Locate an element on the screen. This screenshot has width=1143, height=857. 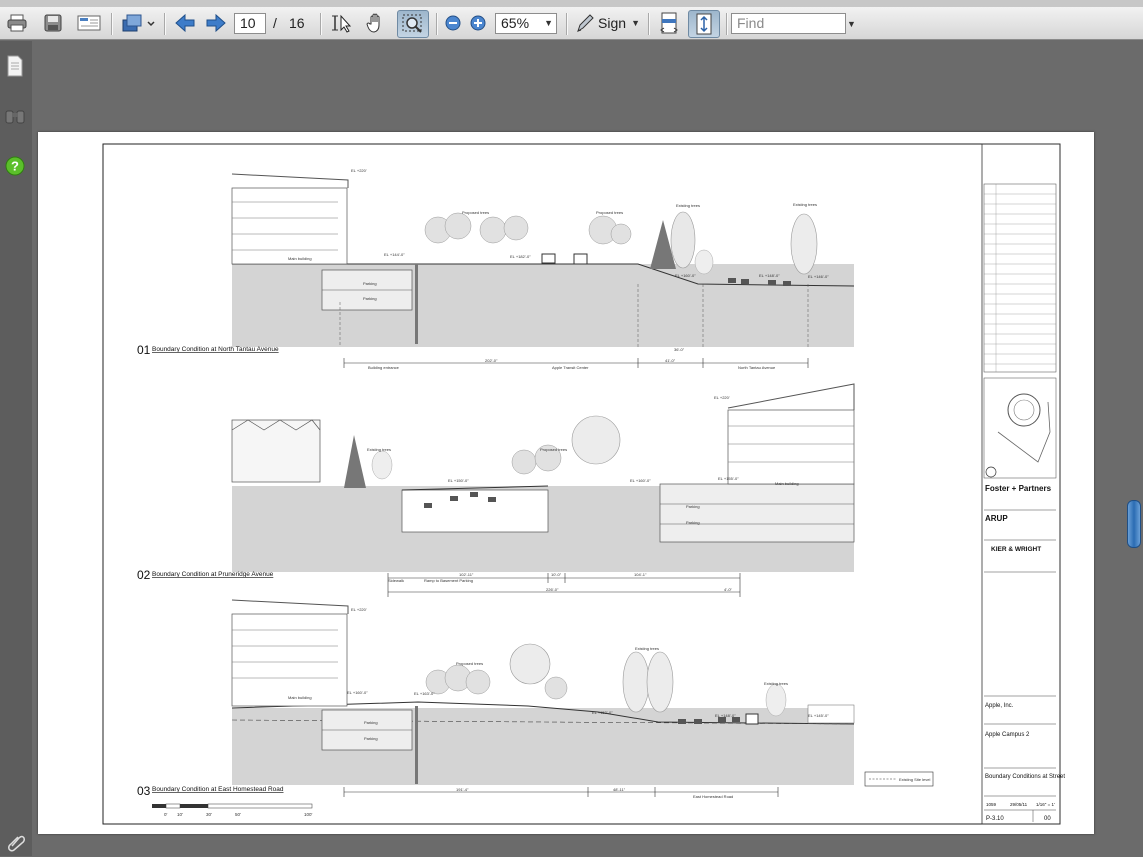
scale-tick: 10' is located at coordinates (180, 814).